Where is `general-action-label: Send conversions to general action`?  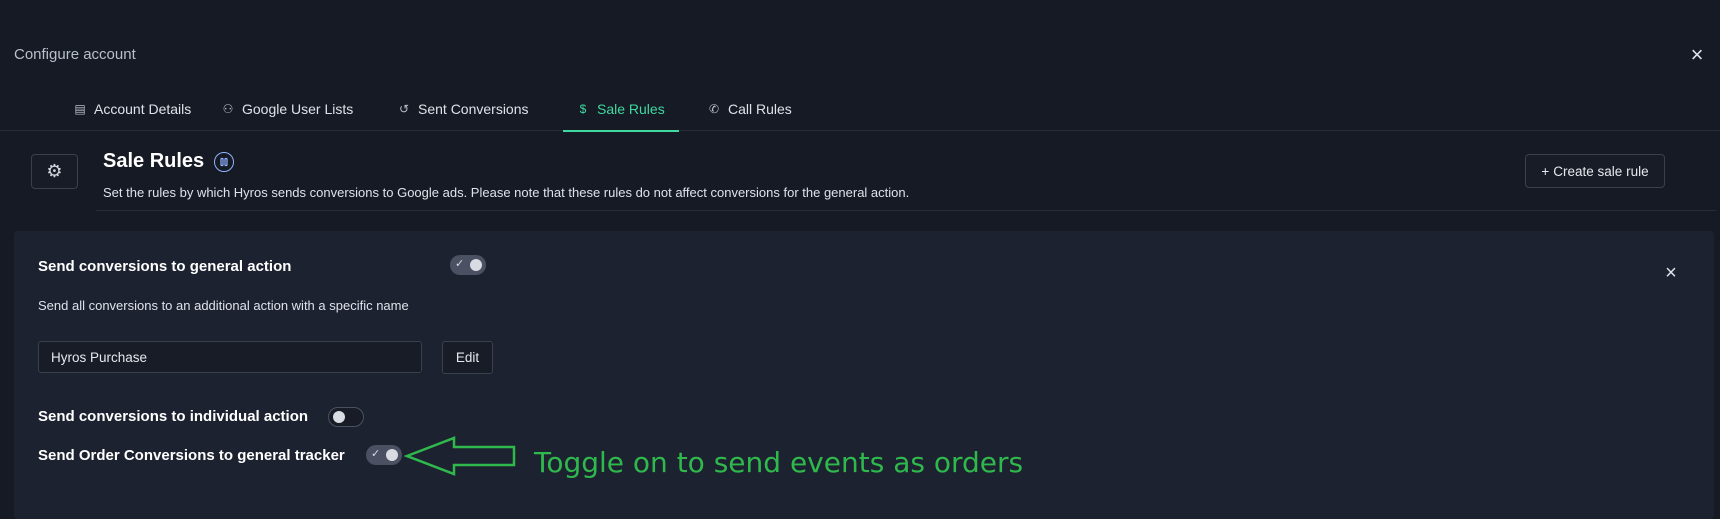 general-action-label: Send conversions to general action is located at coordinates (165, 266).